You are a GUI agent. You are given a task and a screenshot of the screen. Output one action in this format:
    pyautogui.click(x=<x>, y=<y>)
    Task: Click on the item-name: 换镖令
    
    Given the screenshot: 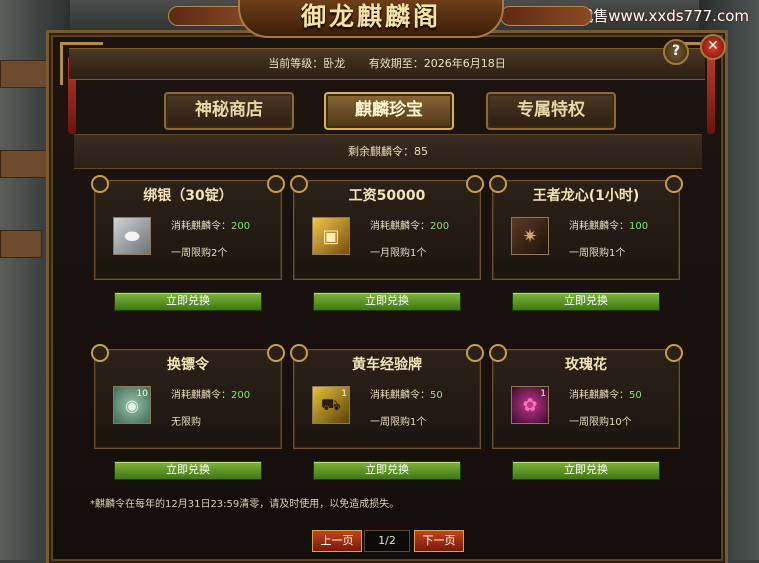 What is the action you would take?
    pyautogui.click(x=188, y=365)
    